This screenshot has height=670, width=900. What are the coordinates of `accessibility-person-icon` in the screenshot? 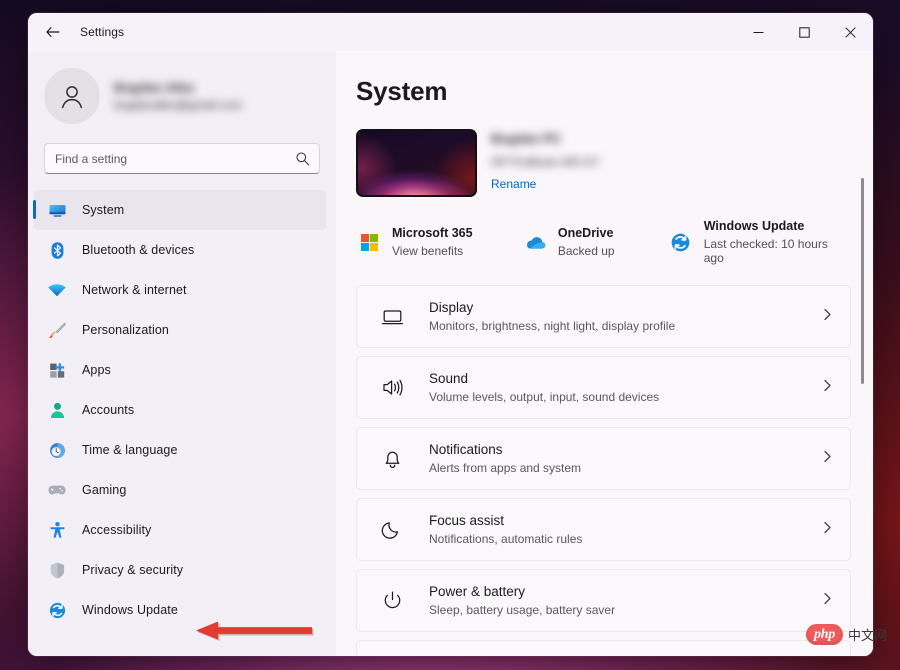 It's located at (57, 530).